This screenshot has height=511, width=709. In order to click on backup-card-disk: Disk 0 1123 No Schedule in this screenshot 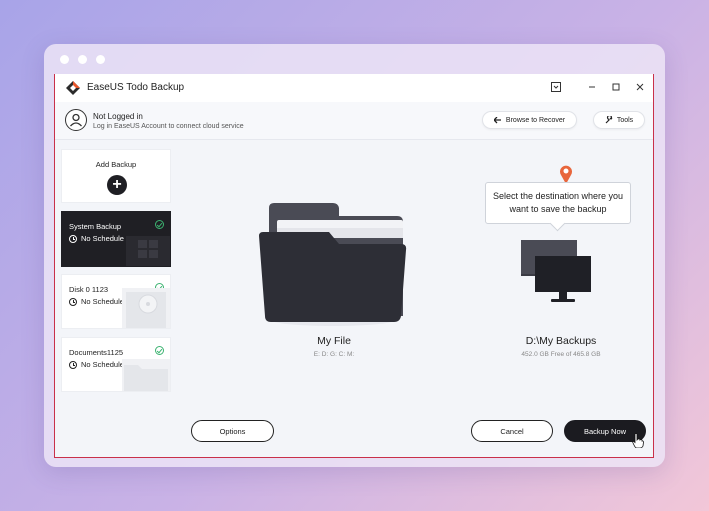, I will do `click(116, 301)`.